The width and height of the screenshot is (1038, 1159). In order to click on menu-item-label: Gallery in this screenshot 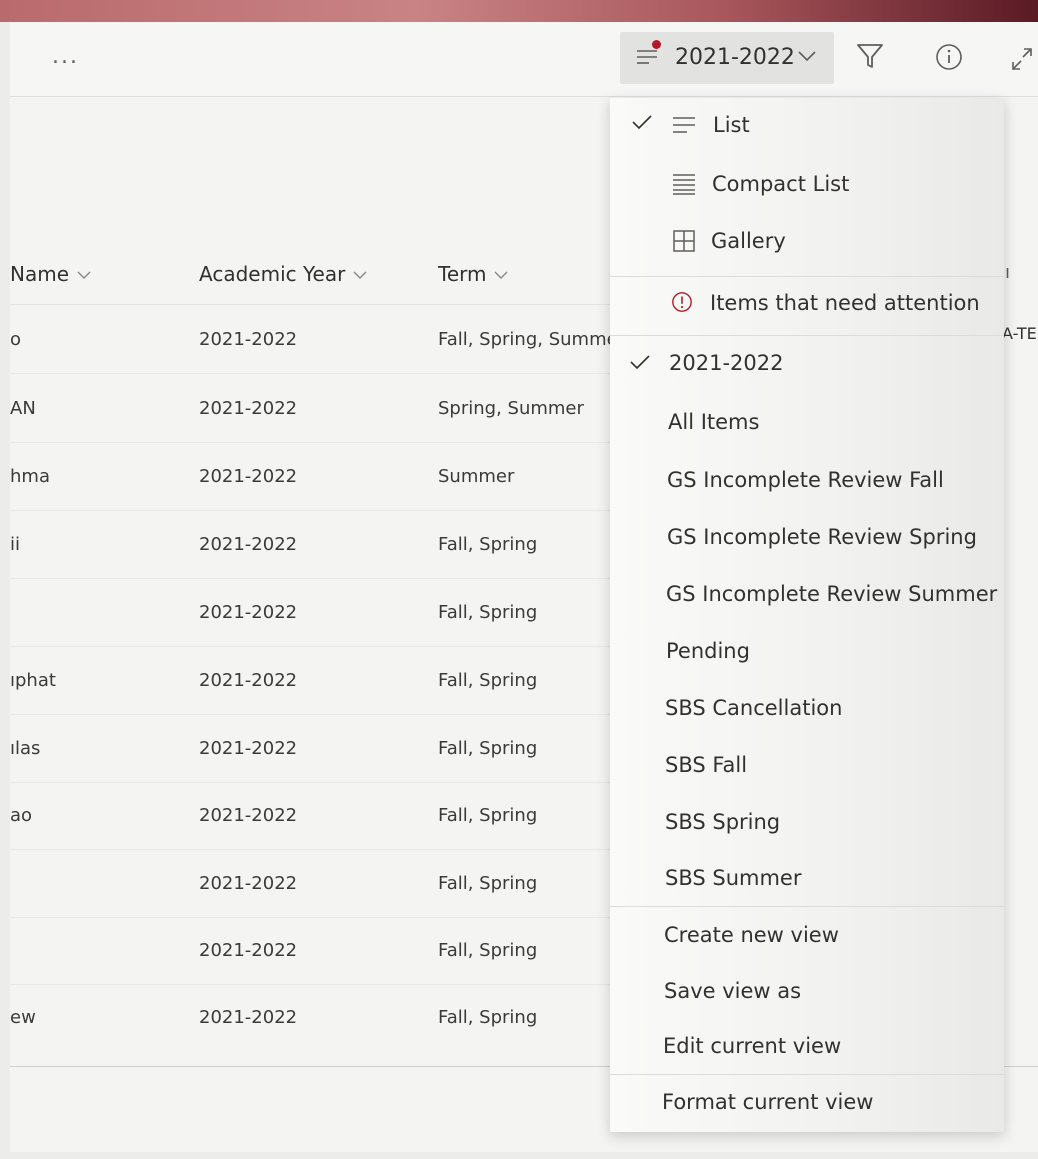, I will do `click(748, 241)`.